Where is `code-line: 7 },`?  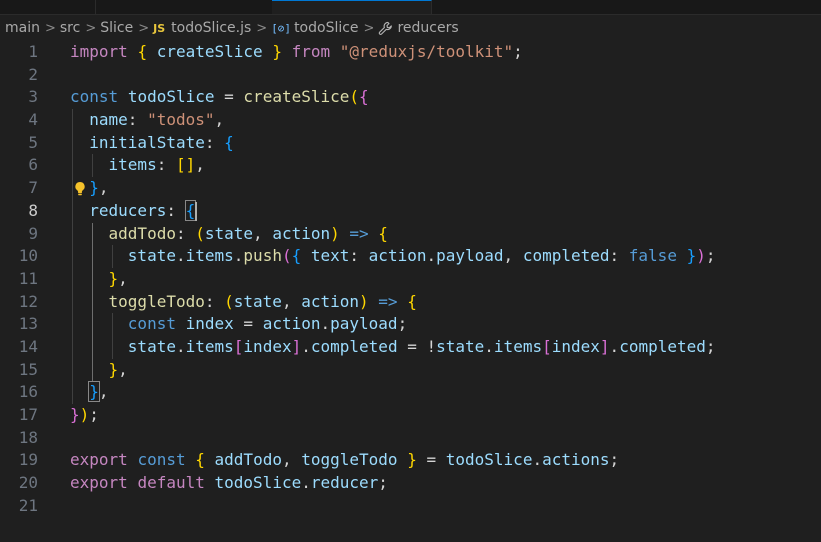
code-line: 7 }, is located at coordinates (410, 188).